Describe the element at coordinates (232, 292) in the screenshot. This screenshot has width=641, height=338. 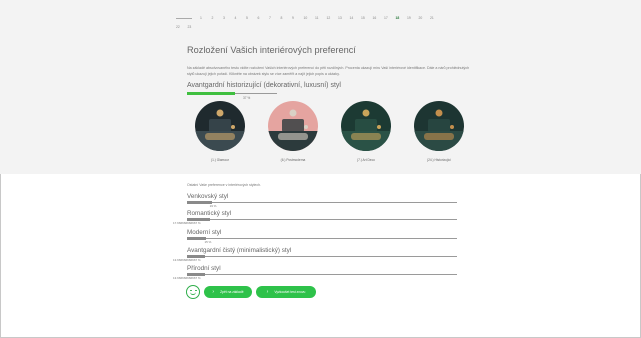
I see `back-button-label: Zpět na základě` at that location.